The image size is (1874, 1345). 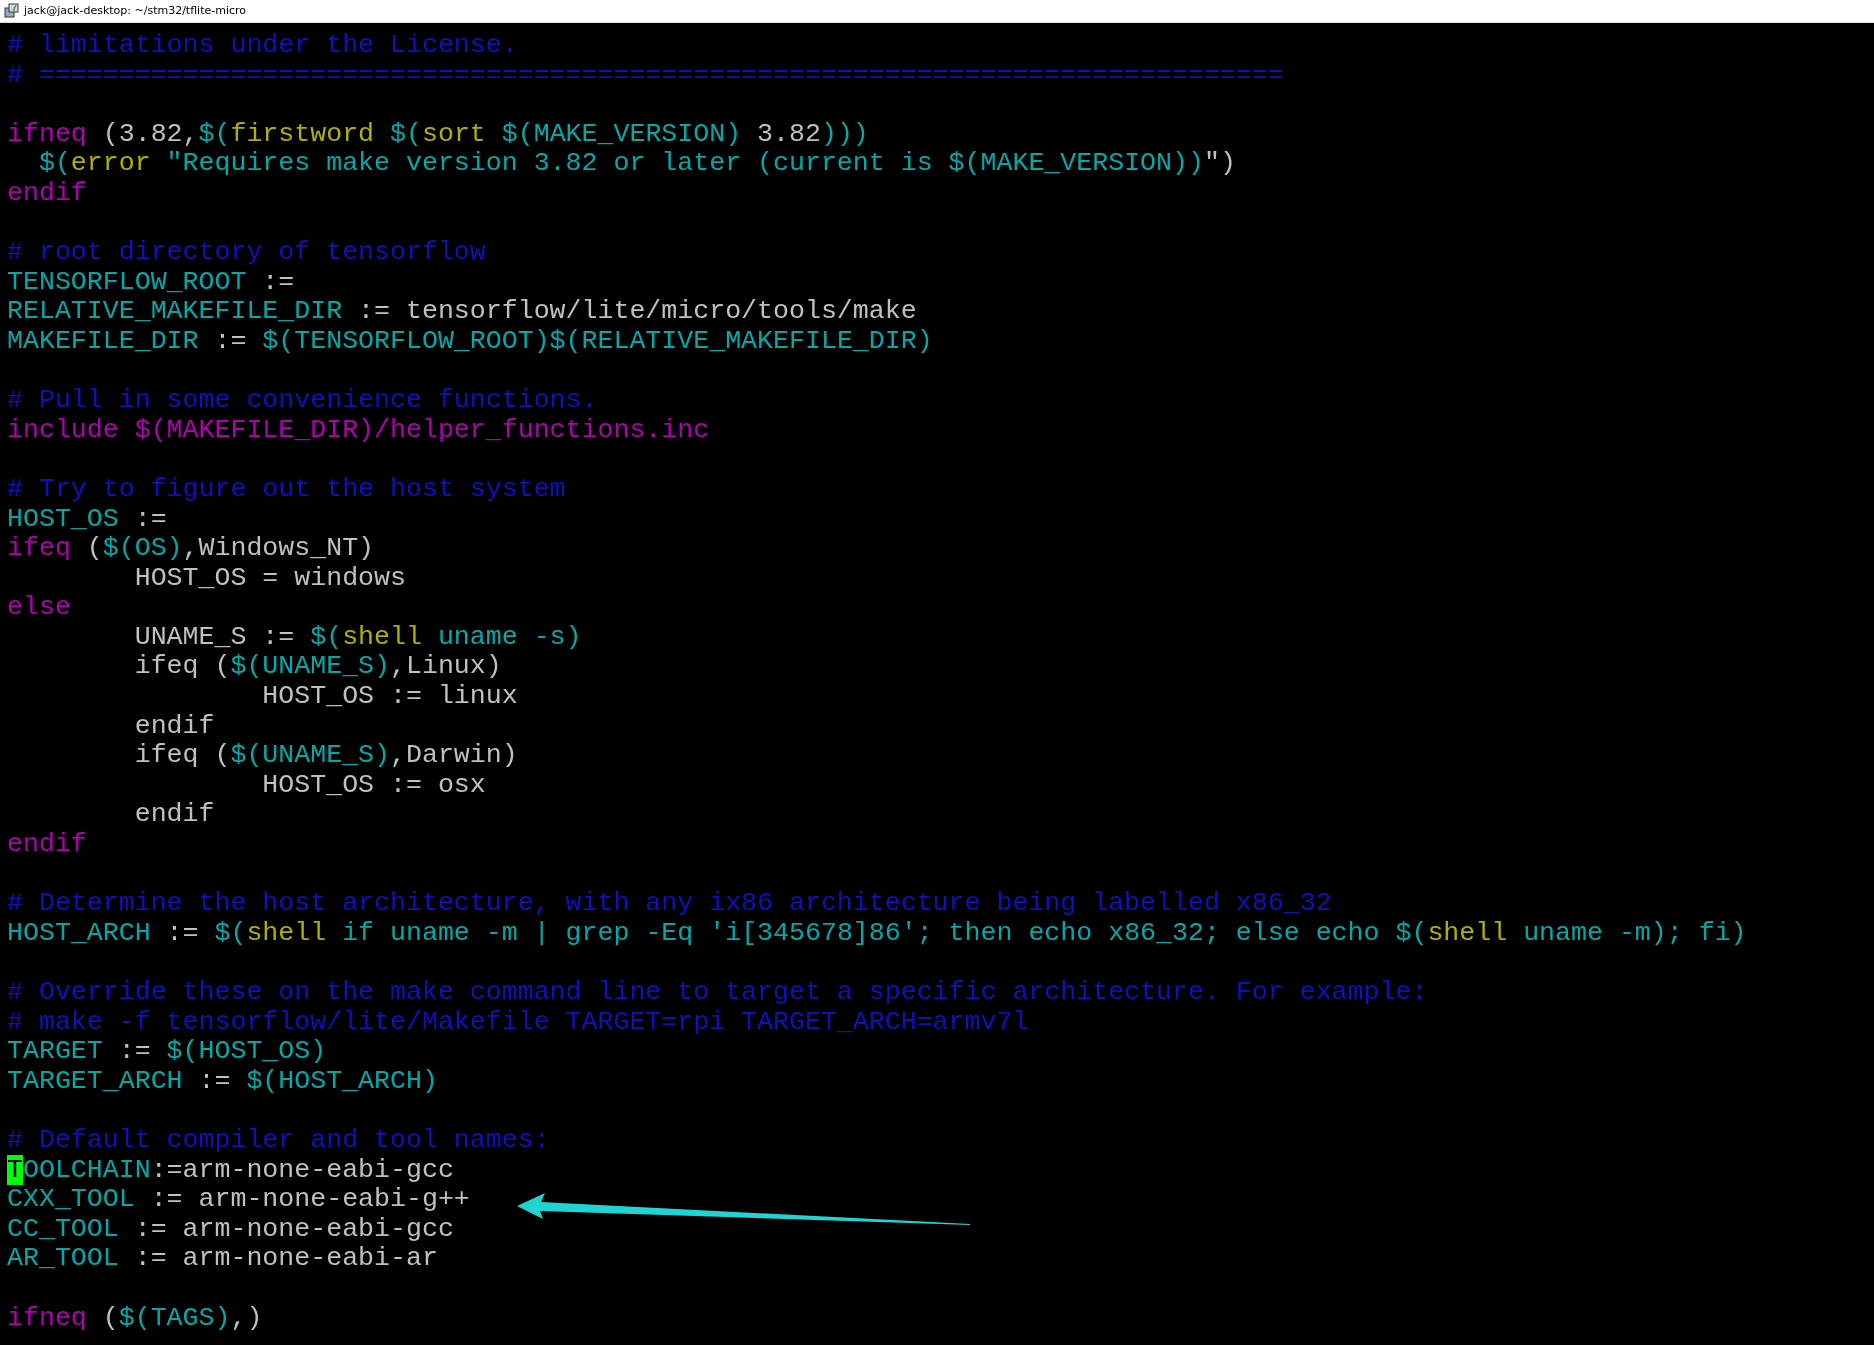 I want to click on code-line: ifneq (3.82,$(firstword $(sort $(MAKE_VERSION) 3.82))), so click(x=438, y=134).